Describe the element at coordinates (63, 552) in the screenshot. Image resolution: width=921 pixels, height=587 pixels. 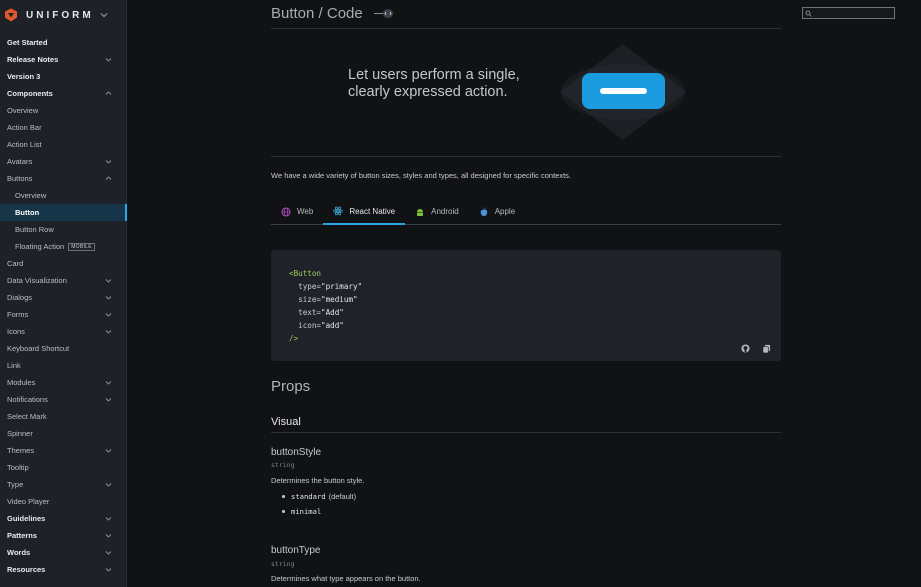
I see `sidebar-item-words: Words` at that location.